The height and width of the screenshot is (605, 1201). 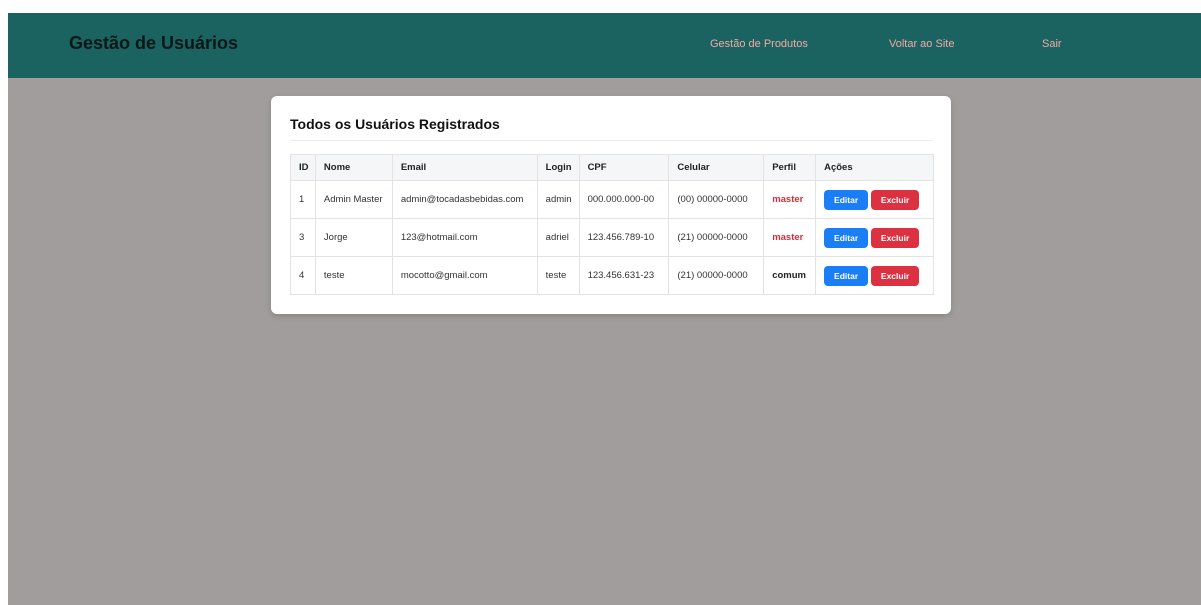 What do you see at coordinates (624, 275) in the screenshot?
I see `cell-cpf: 123.456.631-23` at bounding box center [624, 275].